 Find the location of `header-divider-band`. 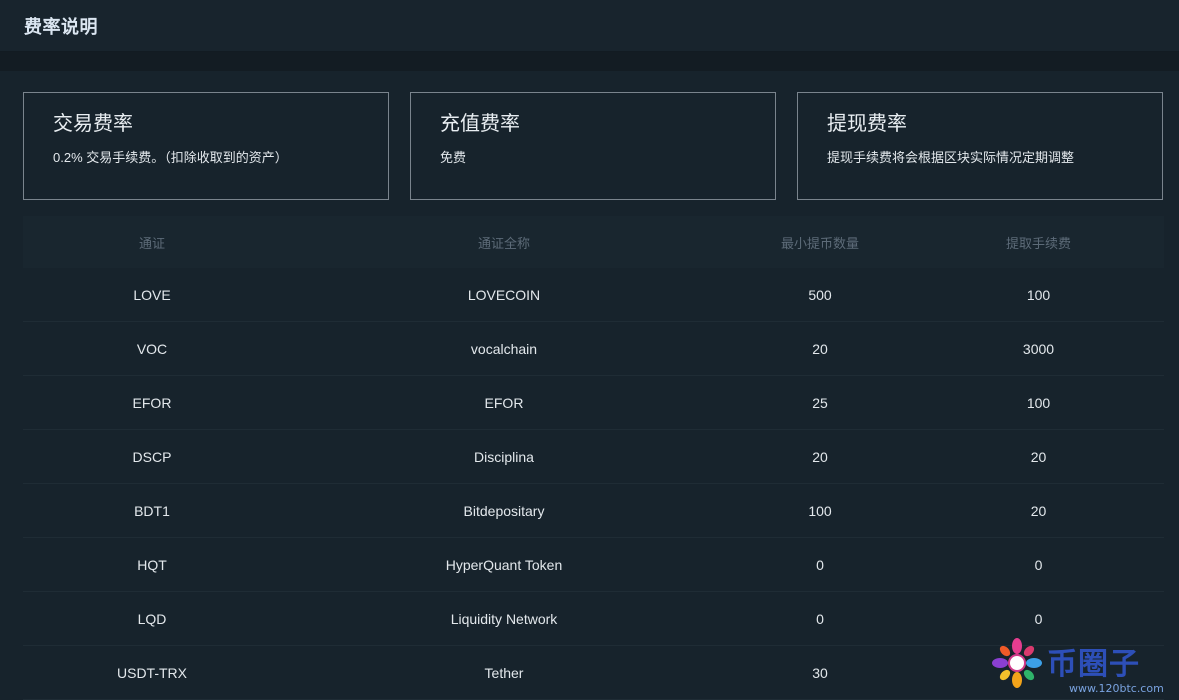

header-divider-band is located at coordinates (589, 61).